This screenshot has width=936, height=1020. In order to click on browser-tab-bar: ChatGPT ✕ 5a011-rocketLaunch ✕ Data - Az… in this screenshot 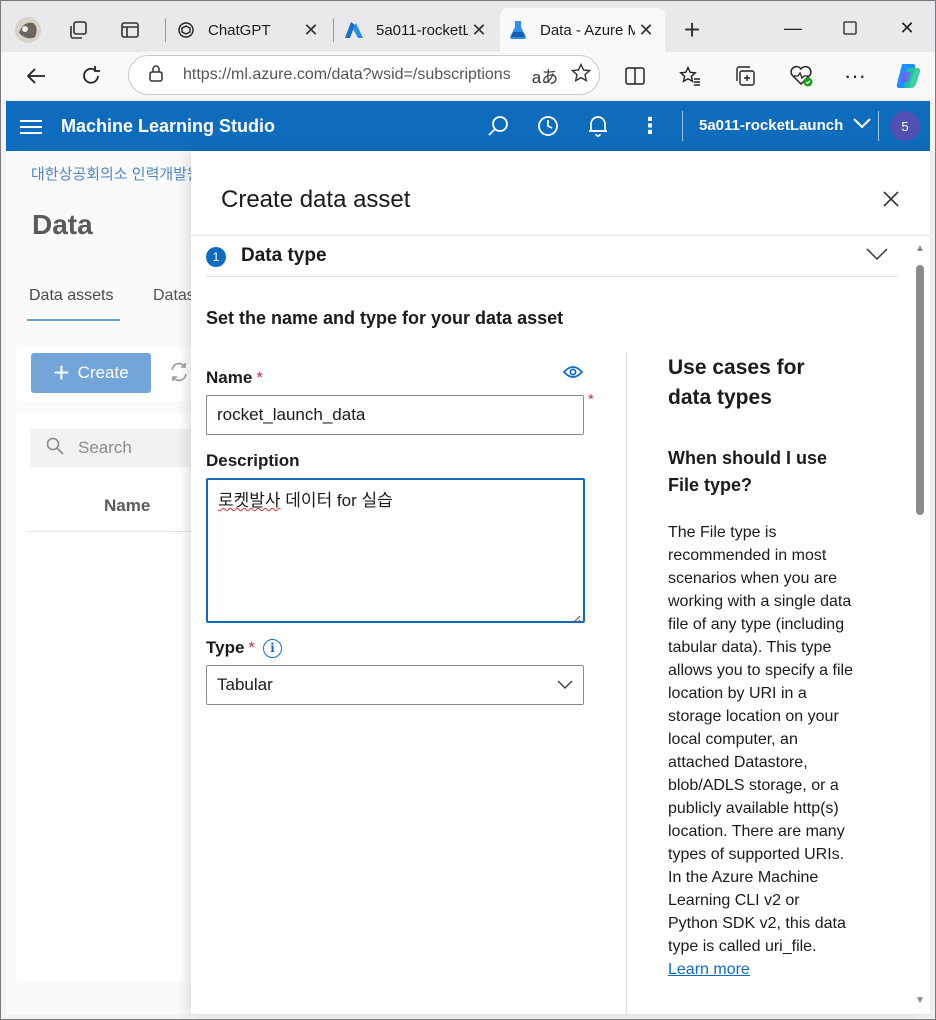, I will do `click(468, 29)`.